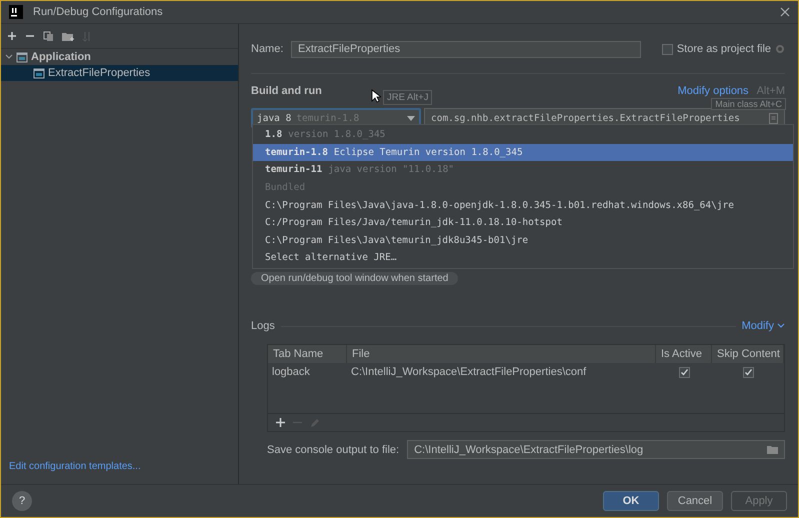  Describe the element at coordinates (119, 57) in the screenshot. I see `tree-item: Application` at that location.